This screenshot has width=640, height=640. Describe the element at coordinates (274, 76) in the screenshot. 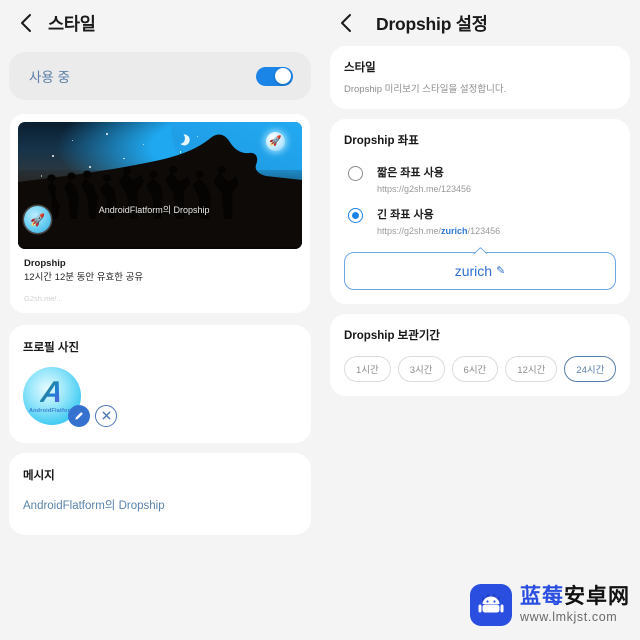

I see `style-enable-switch` at that location.